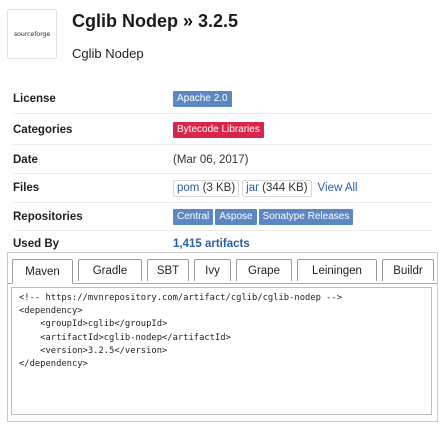 This screenshot has height=424, width=443. I want to click on tab-gradle: Gradle, so click(110, 270).